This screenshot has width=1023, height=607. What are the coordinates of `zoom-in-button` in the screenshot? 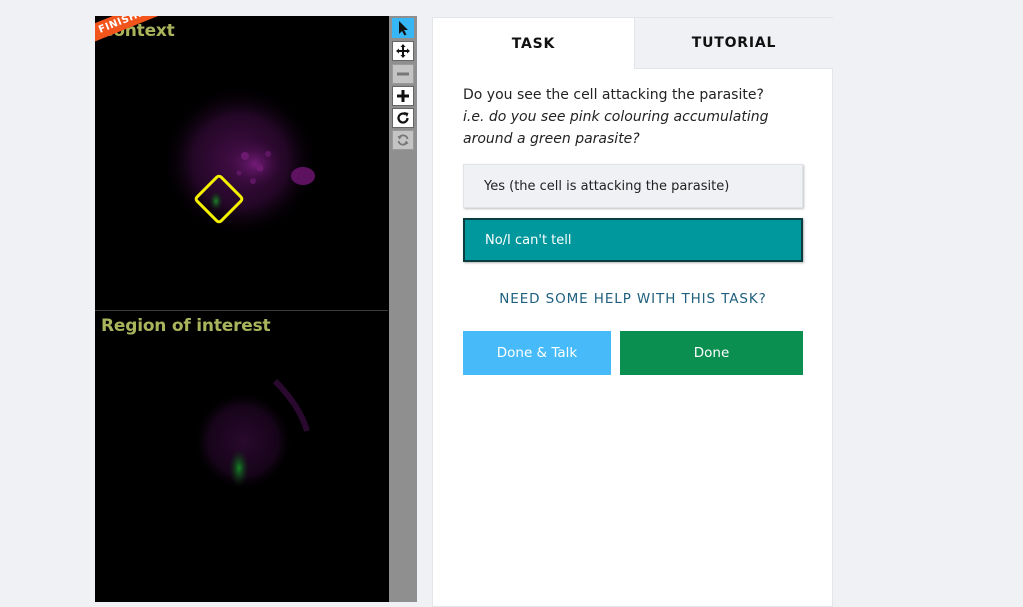 It's located at (403, 96).